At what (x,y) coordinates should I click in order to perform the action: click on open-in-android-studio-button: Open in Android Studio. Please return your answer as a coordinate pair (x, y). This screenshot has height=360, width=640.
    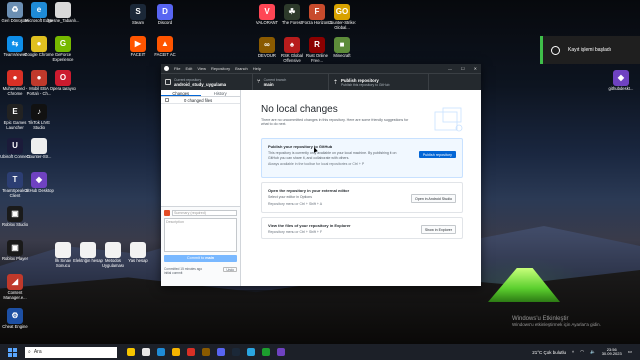
    Looking at the image, I should click on (433, 198).